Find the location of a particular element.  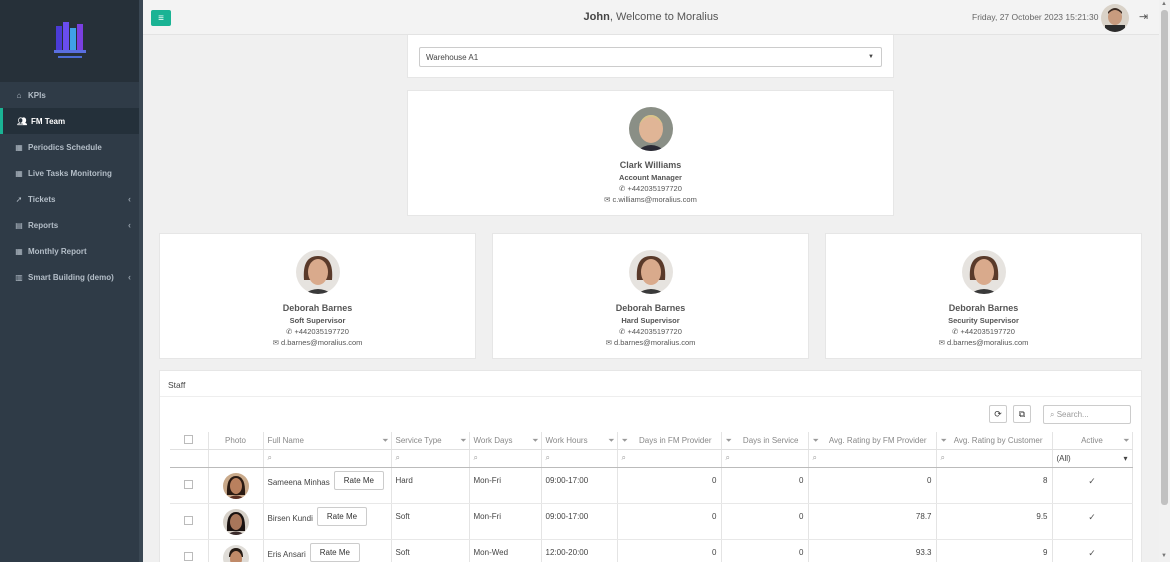

manager-email-value: c.williams@moralius.com is located at coordinates (654, 199).